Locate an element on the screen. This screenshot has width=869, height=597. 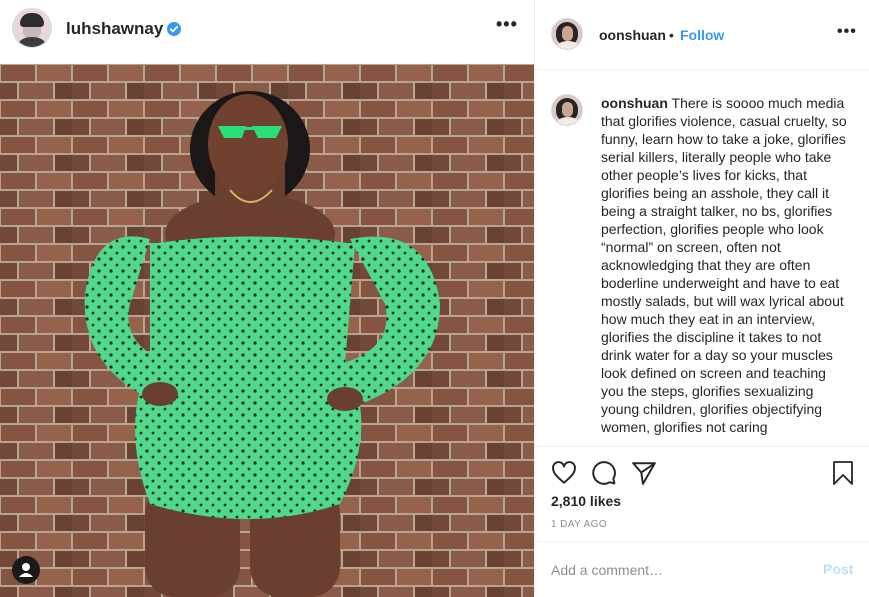
post-header: luhshawnay ••• is located at coordinates (267, 32).